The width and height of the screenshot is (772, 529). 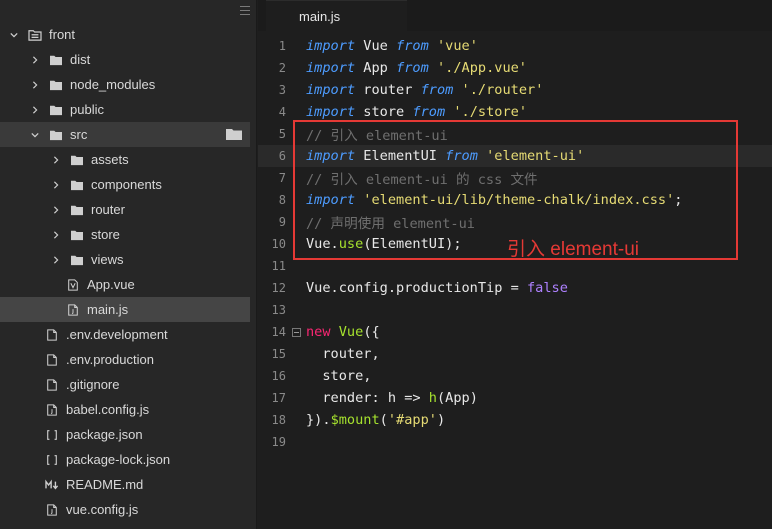 What do you see at coordinates (547, 288) in the screenshot?
I see `code-token: false` at bounding box center [547, 288].